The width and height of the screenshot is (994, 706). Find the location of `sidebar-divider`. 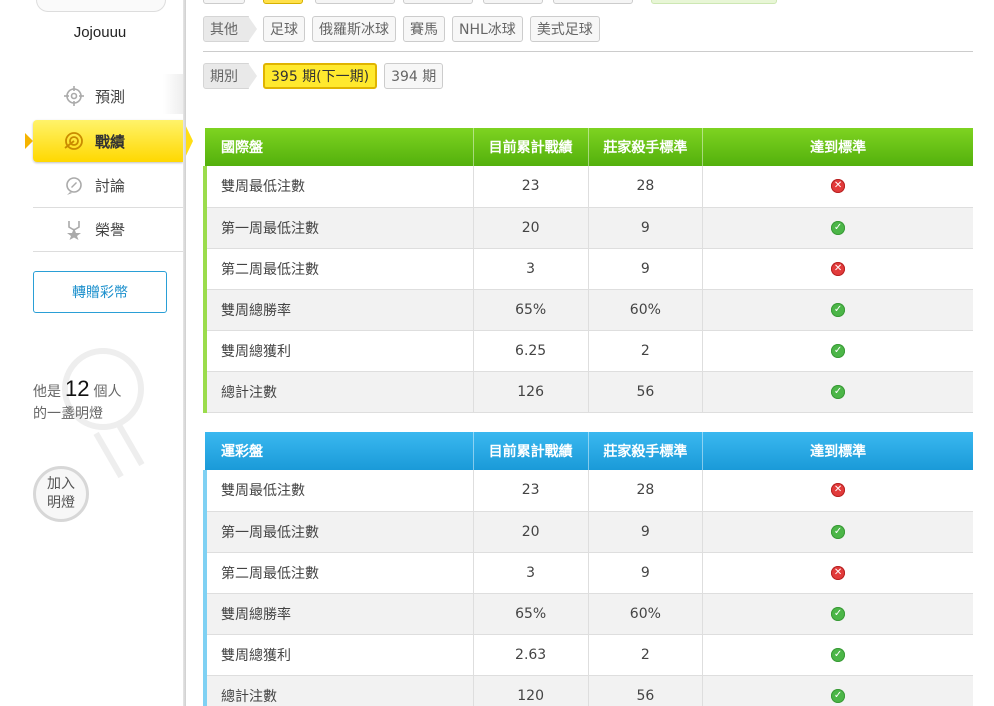

sidebar-divider is located at coordinates (184, 353).